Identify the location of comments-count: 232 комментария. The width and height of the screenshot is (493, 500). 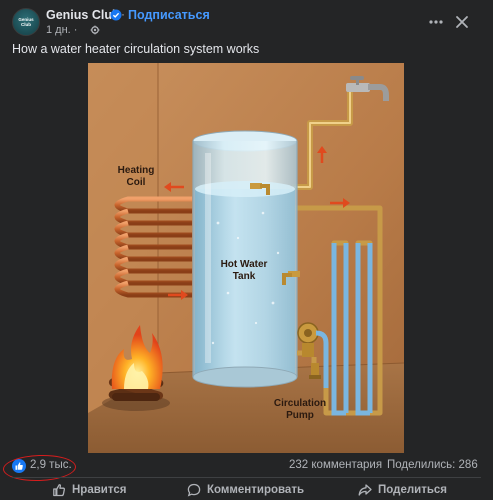
(335, 465).